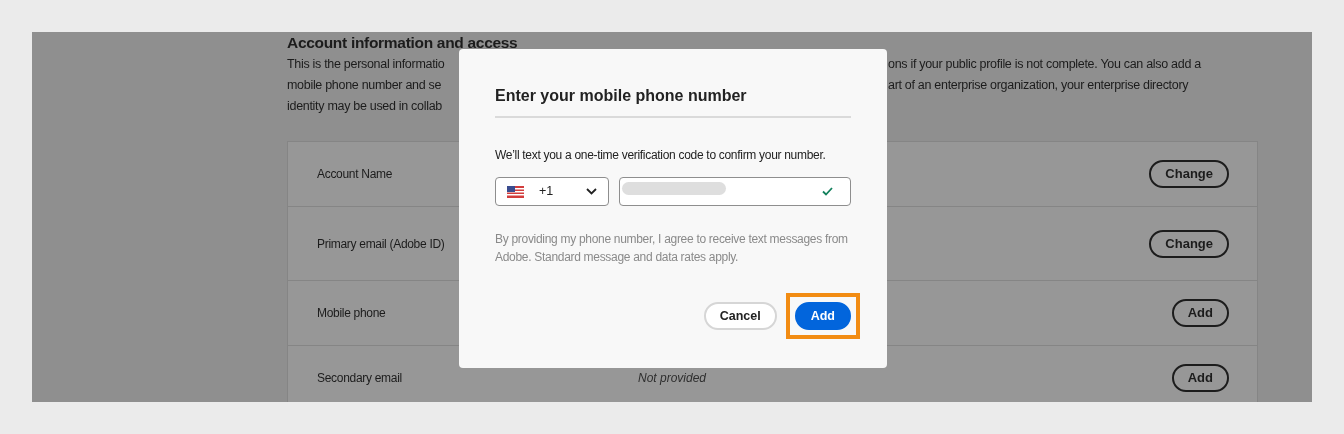 Image resolution: width=1344 pixels, height=434 pixels. I want to click on row-label: Mobile phone, so click(351, 313).